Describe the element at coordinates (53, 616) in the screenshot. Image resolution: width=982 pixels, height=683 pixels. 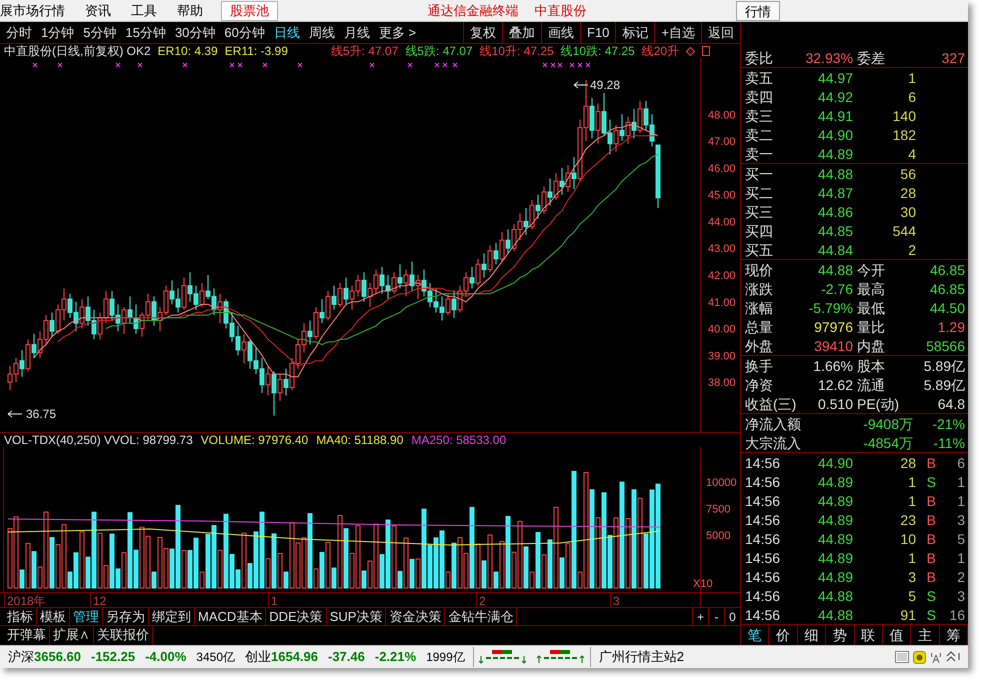
I see `indicator-tab: 模板` at that location.